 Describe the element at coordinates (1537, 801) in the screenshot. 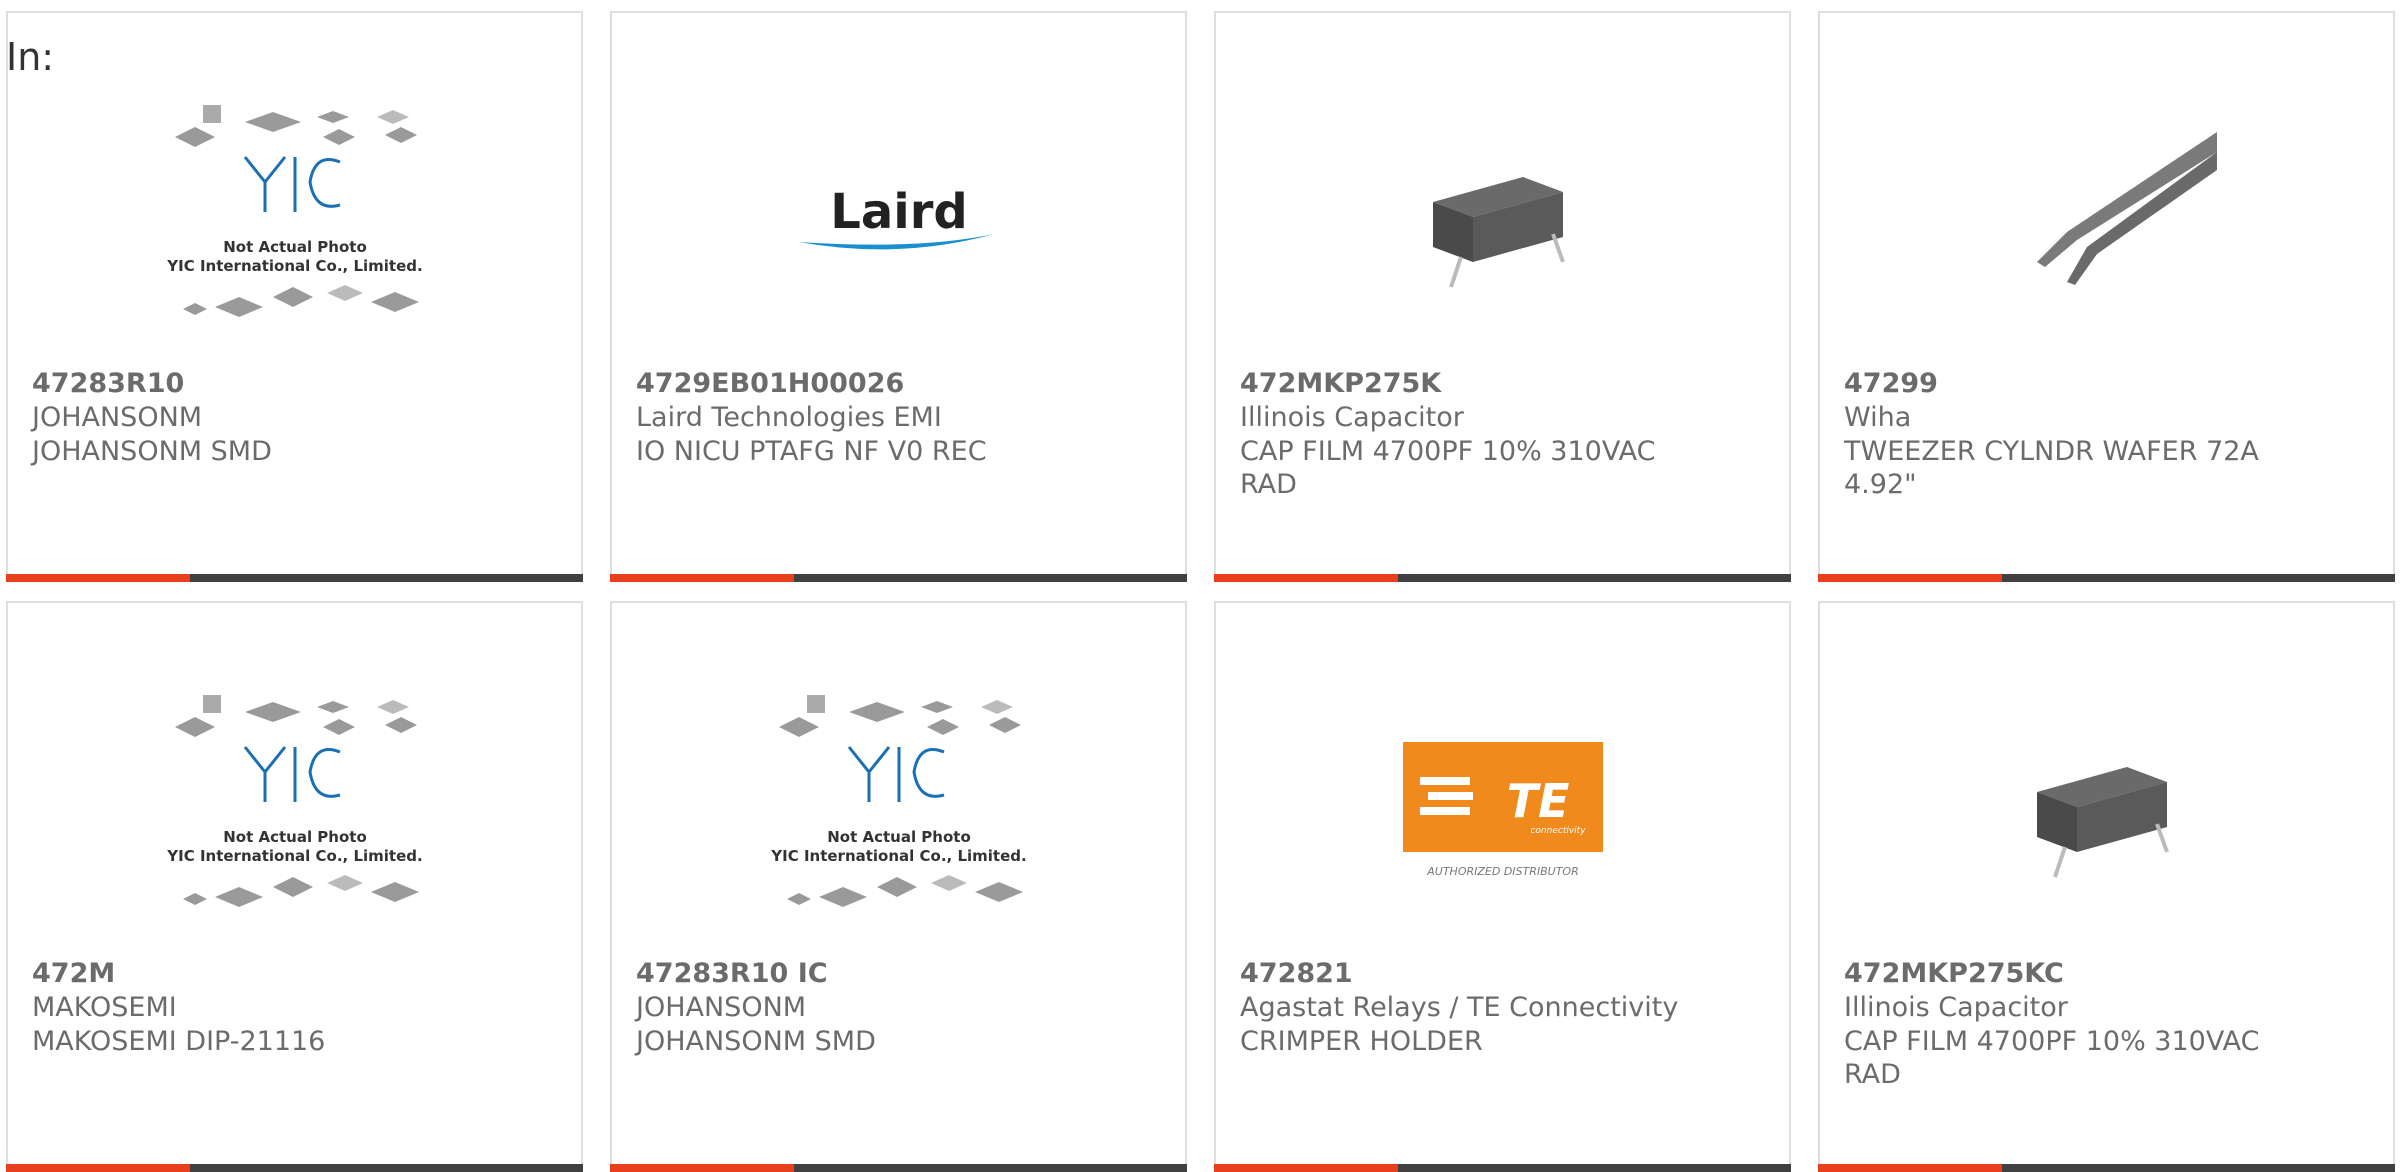

I see `te-logo-mark: TE` at that location.